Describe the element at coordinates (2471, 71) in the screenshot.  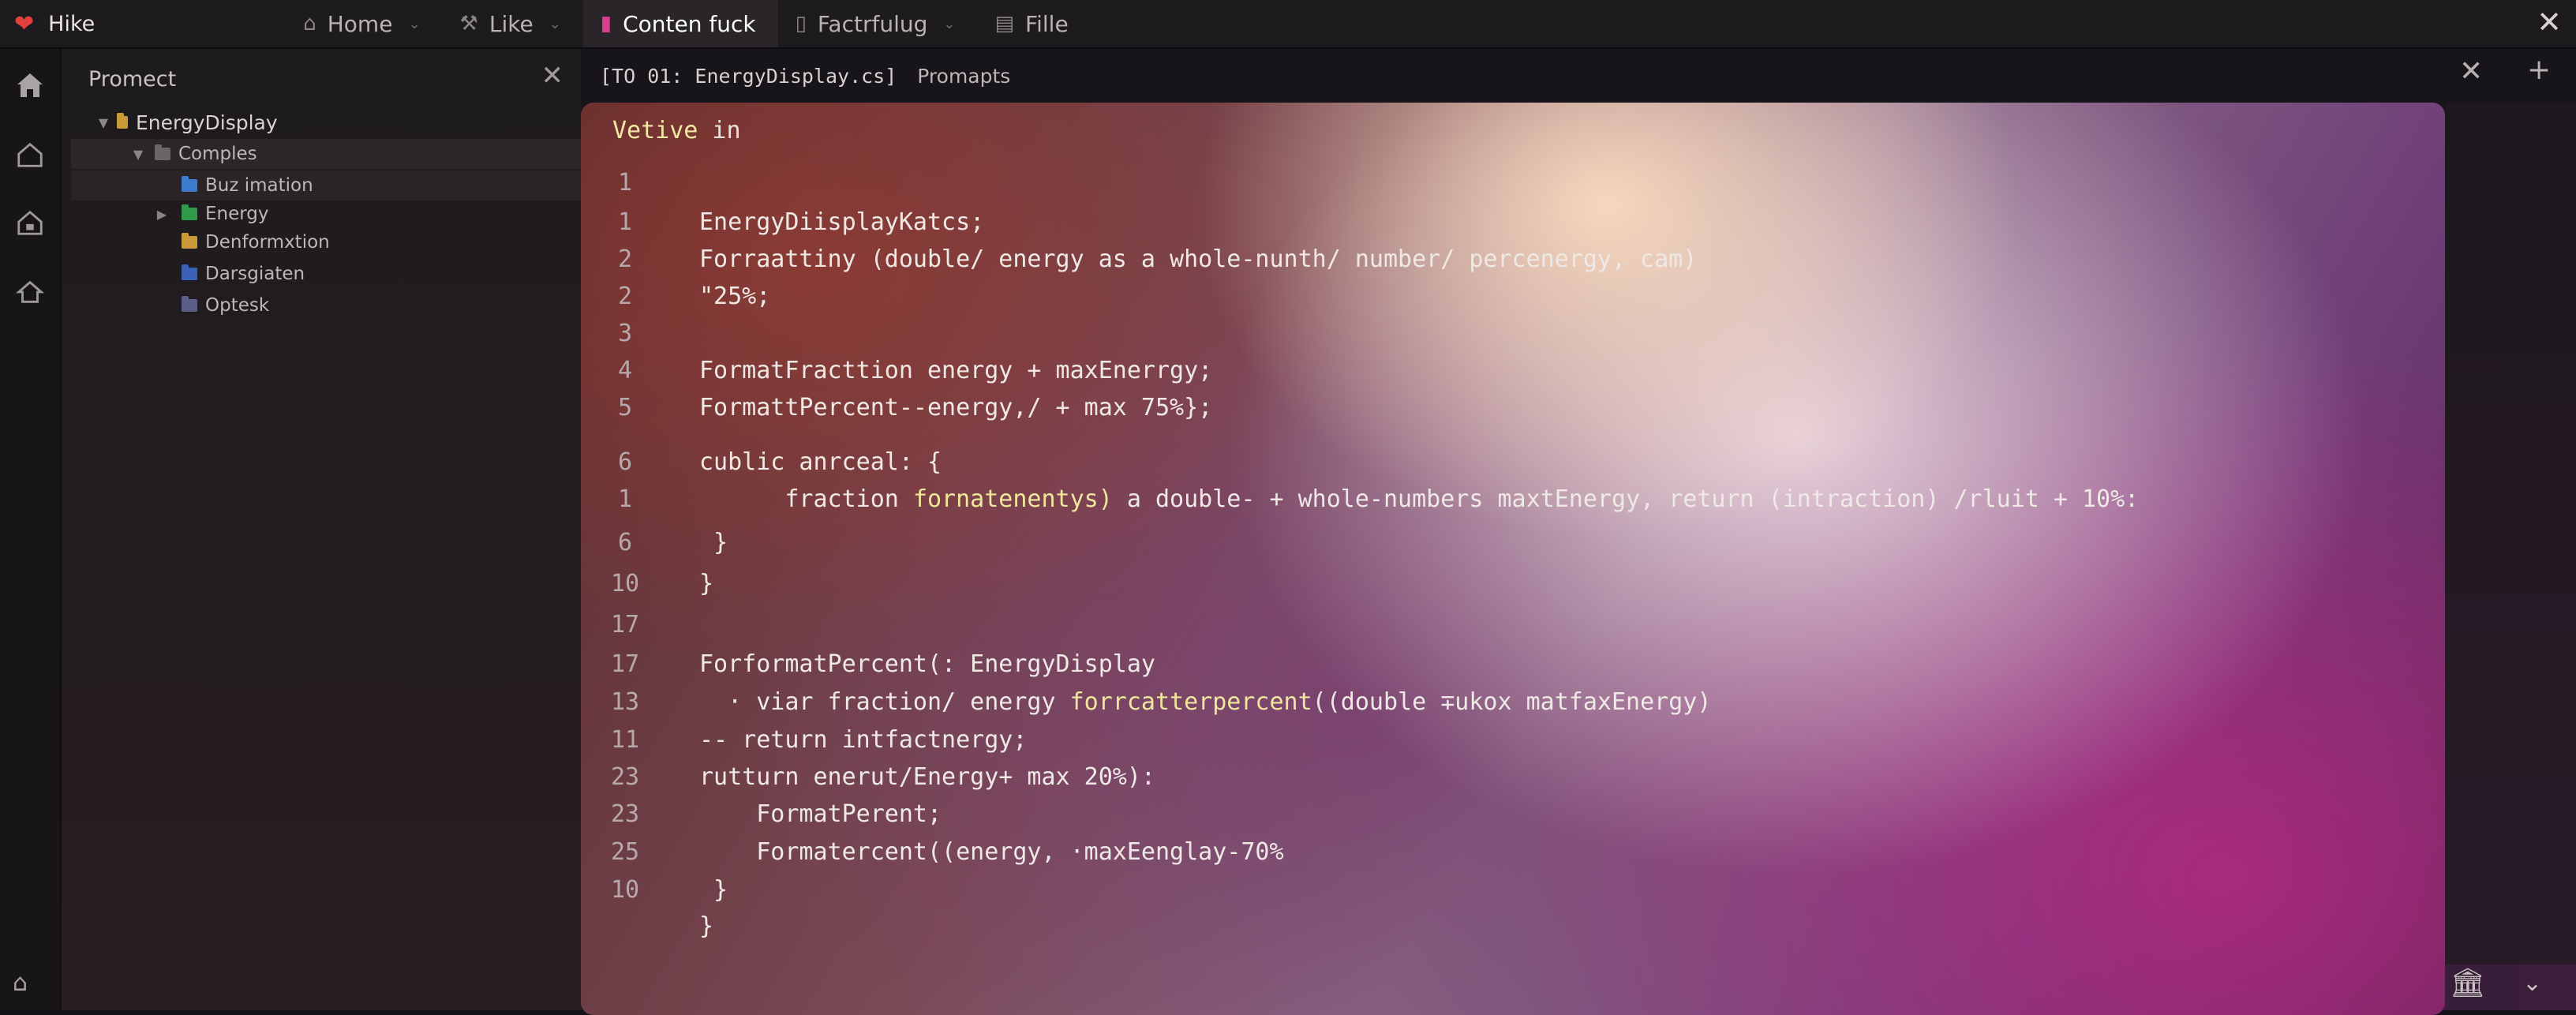
I see `close-editor-icon: ✕` at that location.